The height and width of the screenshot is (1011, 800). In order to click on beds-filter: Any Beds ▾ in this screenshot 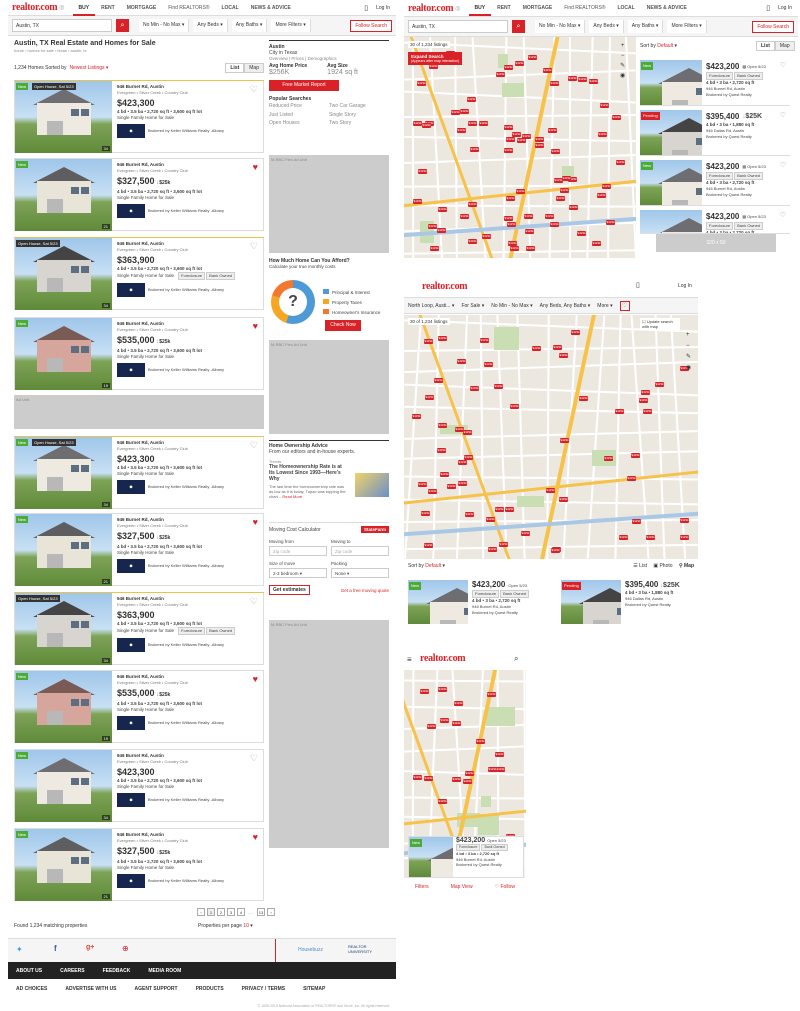, I will do `click(210, 25)`.